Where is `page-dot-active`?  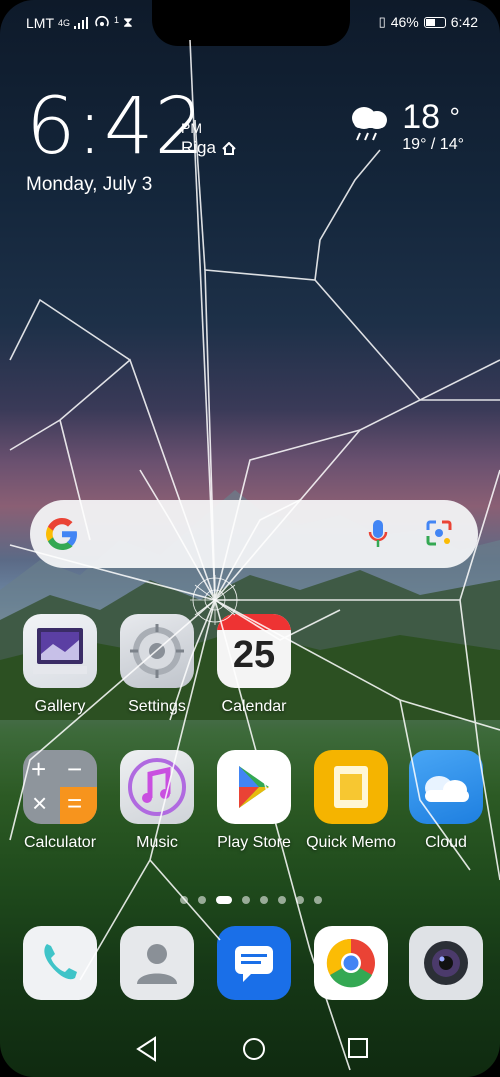
page-dot-active is located at coordinates (224, 900).